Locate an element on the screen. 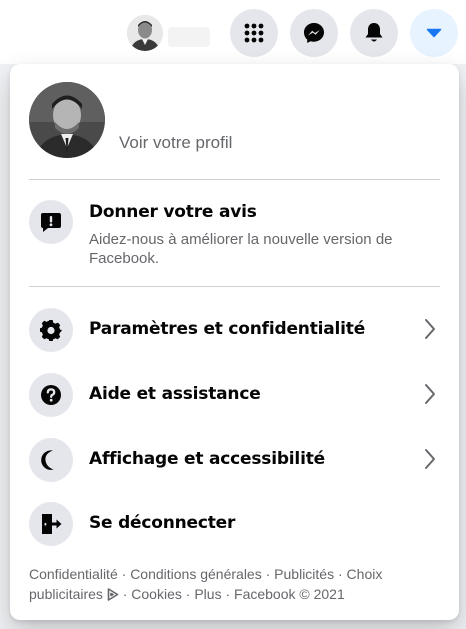  moon-icon is located at coordinates (47, 460).